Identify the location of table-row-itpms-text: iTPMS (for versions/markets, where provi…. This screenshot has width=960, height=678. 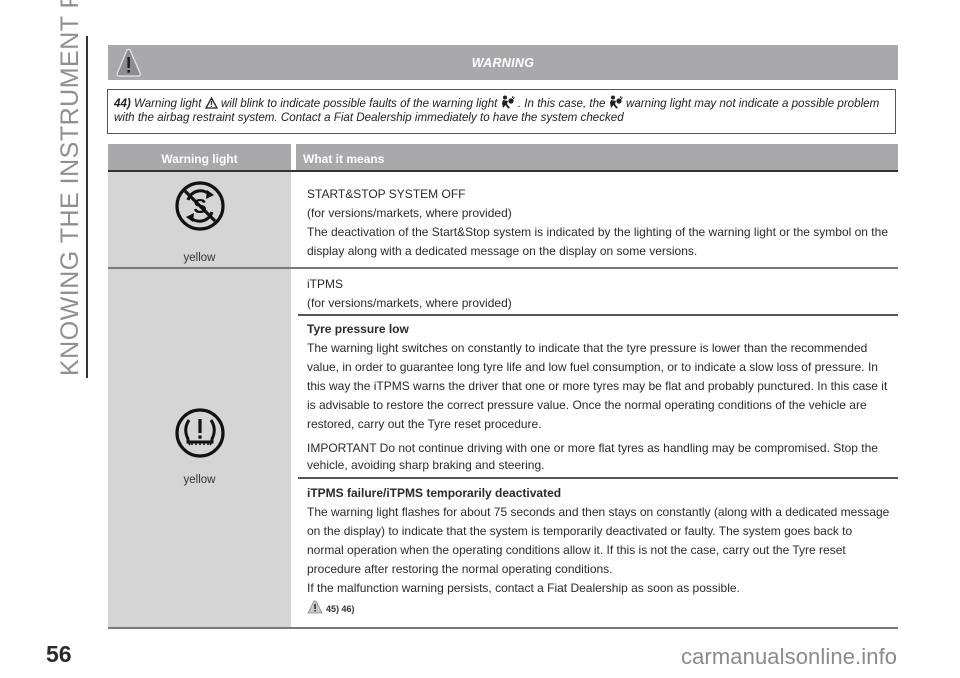
(599, 294).